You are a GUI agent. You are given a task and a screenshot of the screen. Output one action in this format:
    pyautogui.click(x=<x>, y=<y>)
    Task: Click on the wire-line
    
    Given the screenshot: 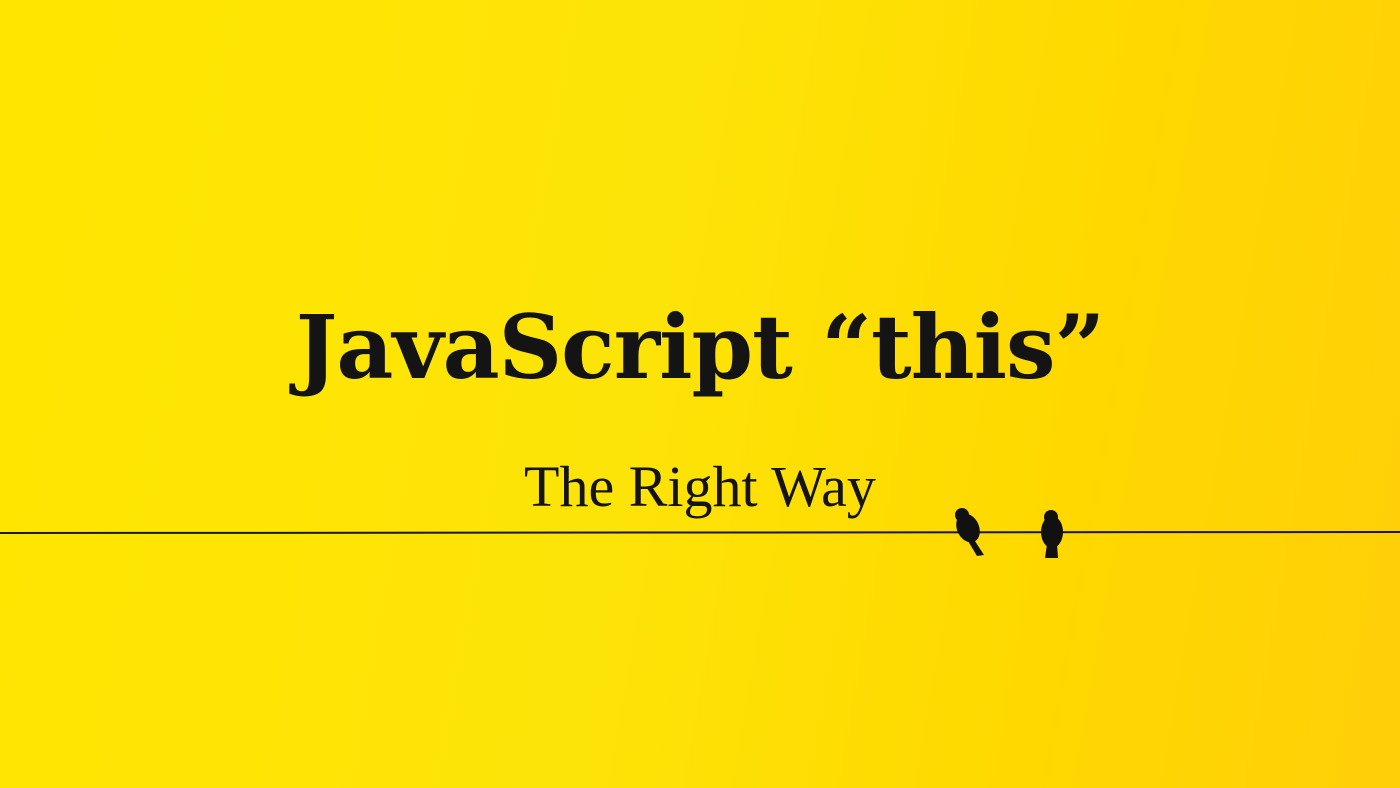 What is the action you would take?
    pyautogui.click(x=700, y=532)
    